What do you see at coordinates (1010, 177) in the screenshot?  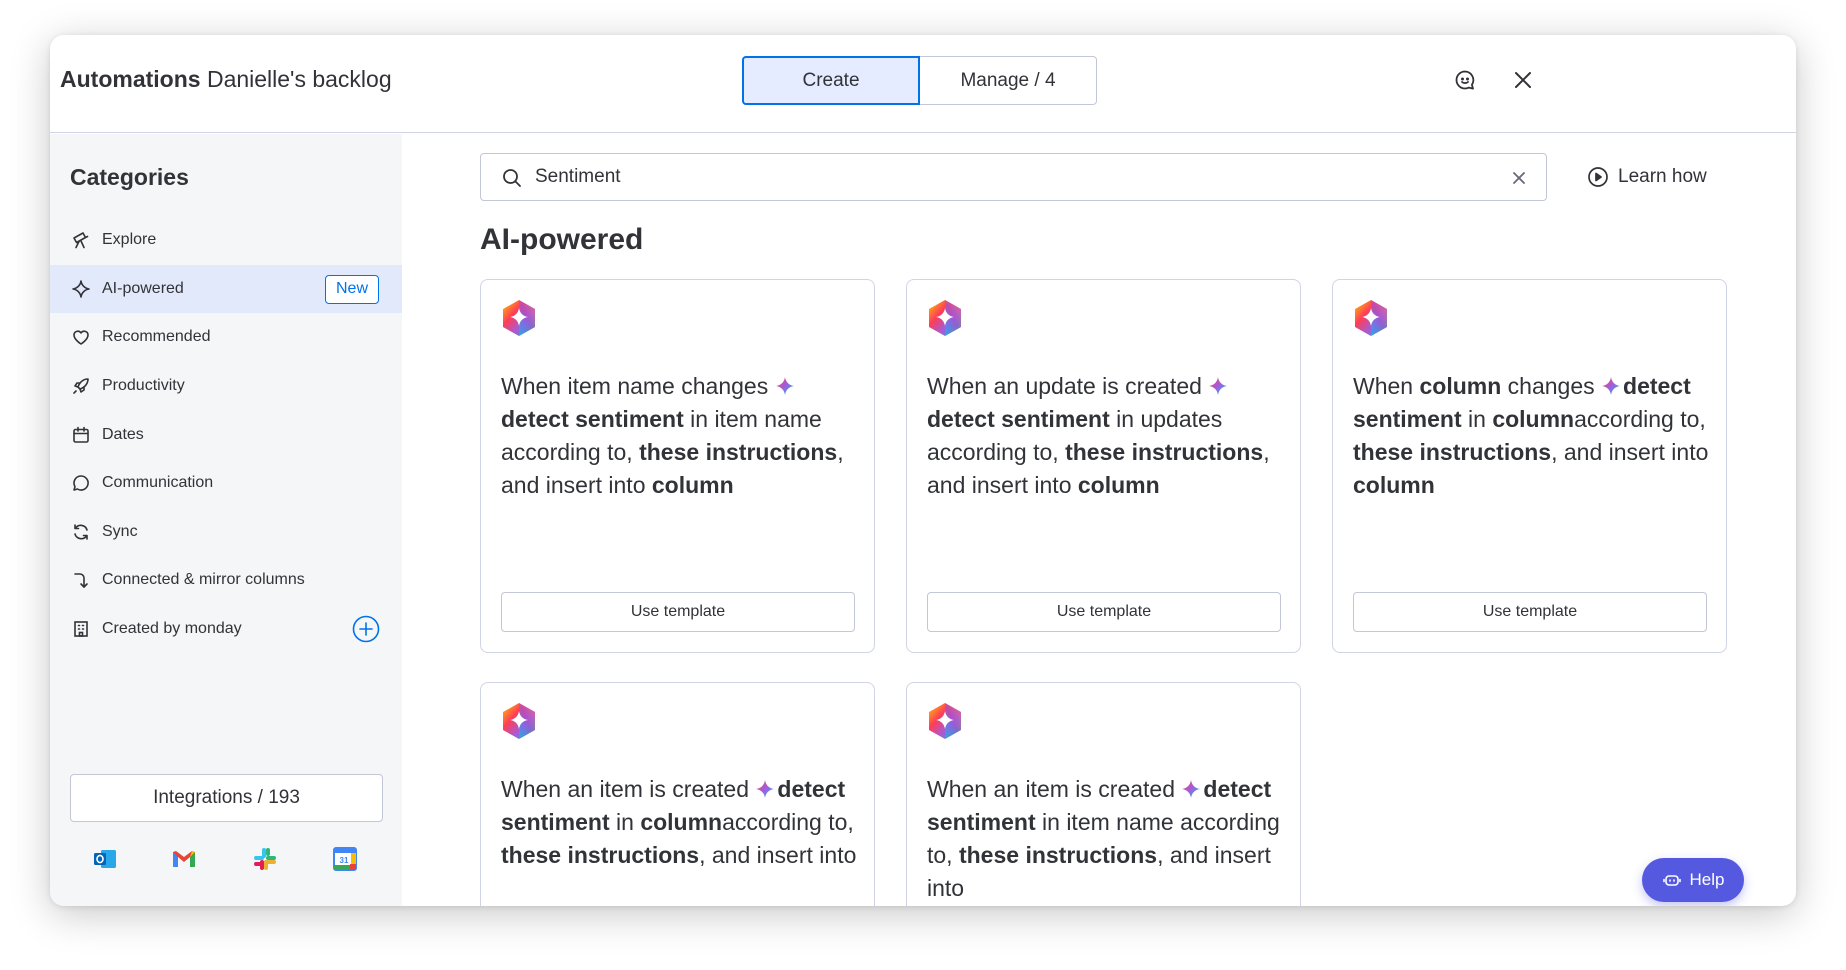 I see `search-input` at bounding box center [1010, 177].